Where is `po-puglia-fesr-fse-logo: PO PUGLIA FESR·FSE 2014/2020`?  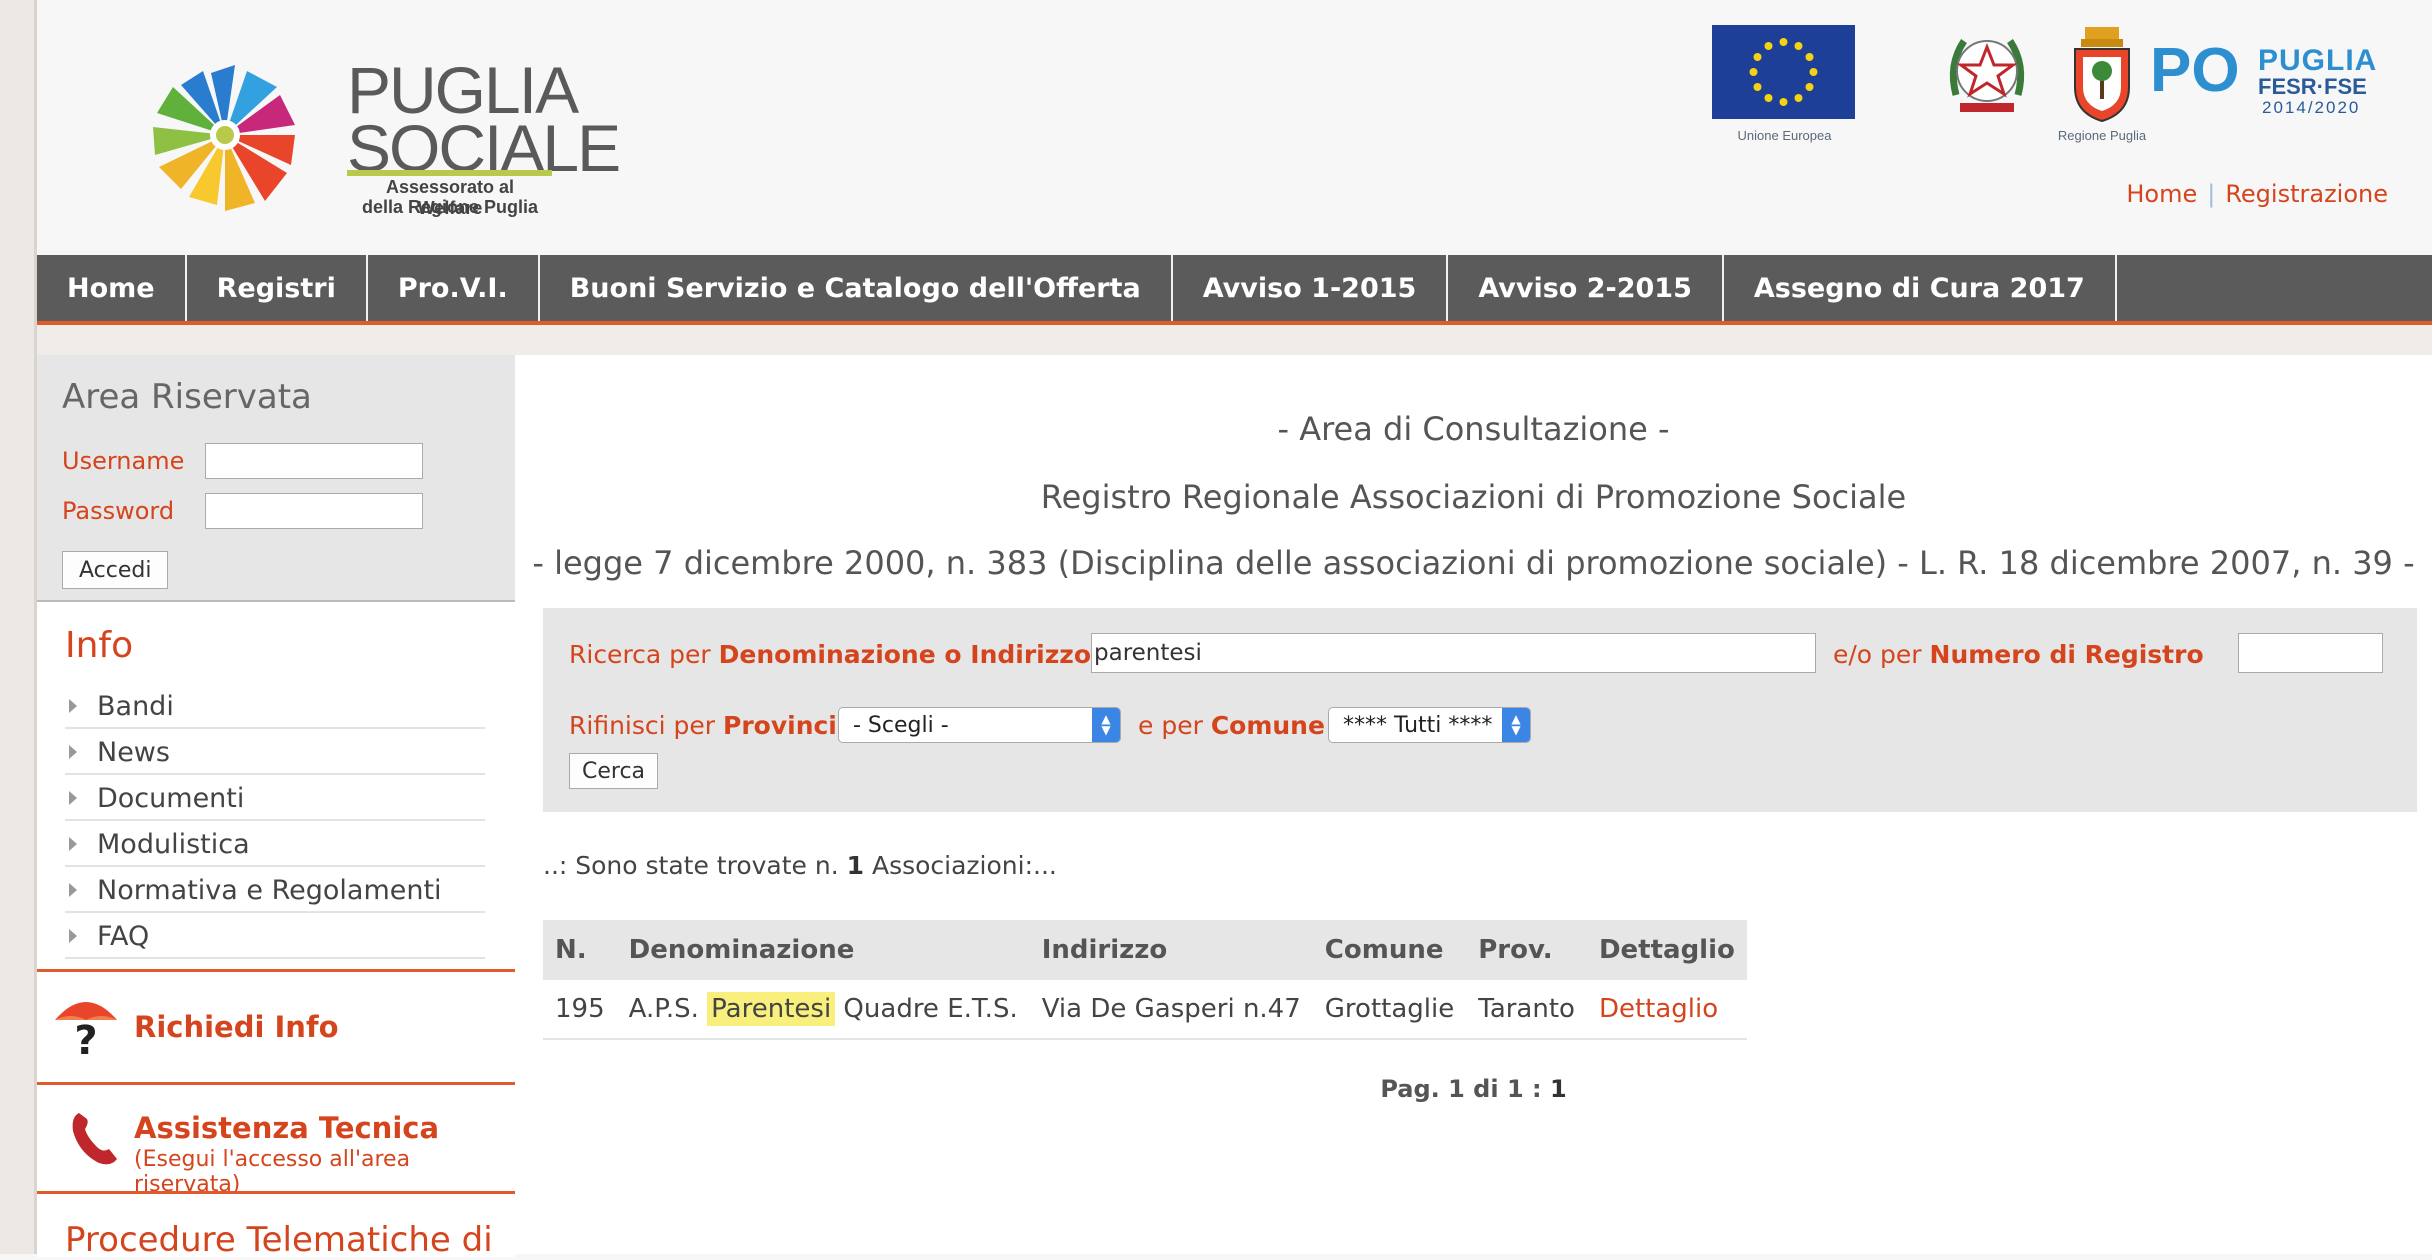
po-puglia-fesr-fse-logo: PO PUGLIA FESR·FSE 2014/2020 is located at coordinates (2280, 80).